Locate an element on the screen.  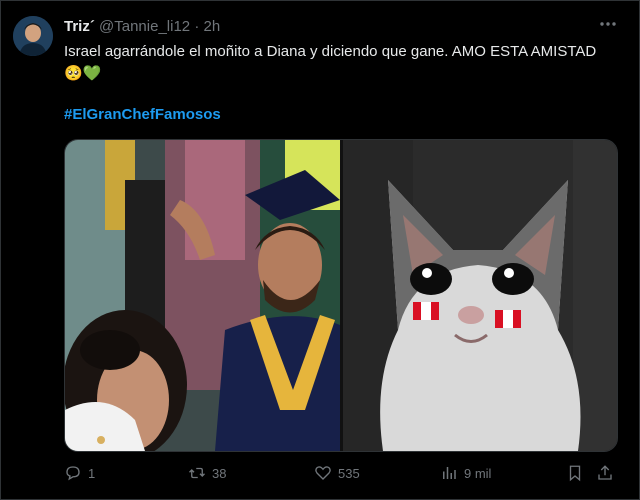
repost-button: 38 is located at coordinates (207, 473).